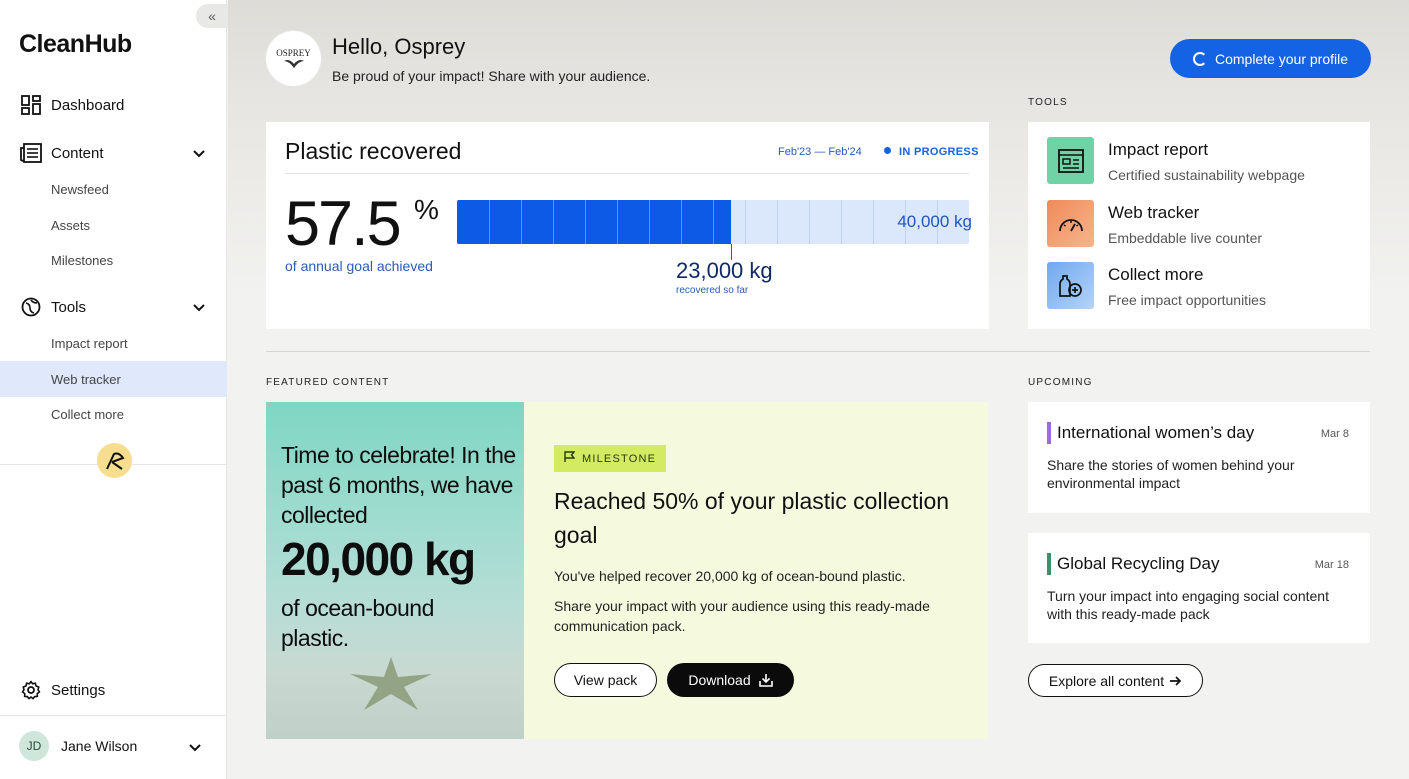 This screenshot has width=1409, height=779. Describe the element at coordinates (570, 458) in the screenshot. I see `flag-icon` at that location.